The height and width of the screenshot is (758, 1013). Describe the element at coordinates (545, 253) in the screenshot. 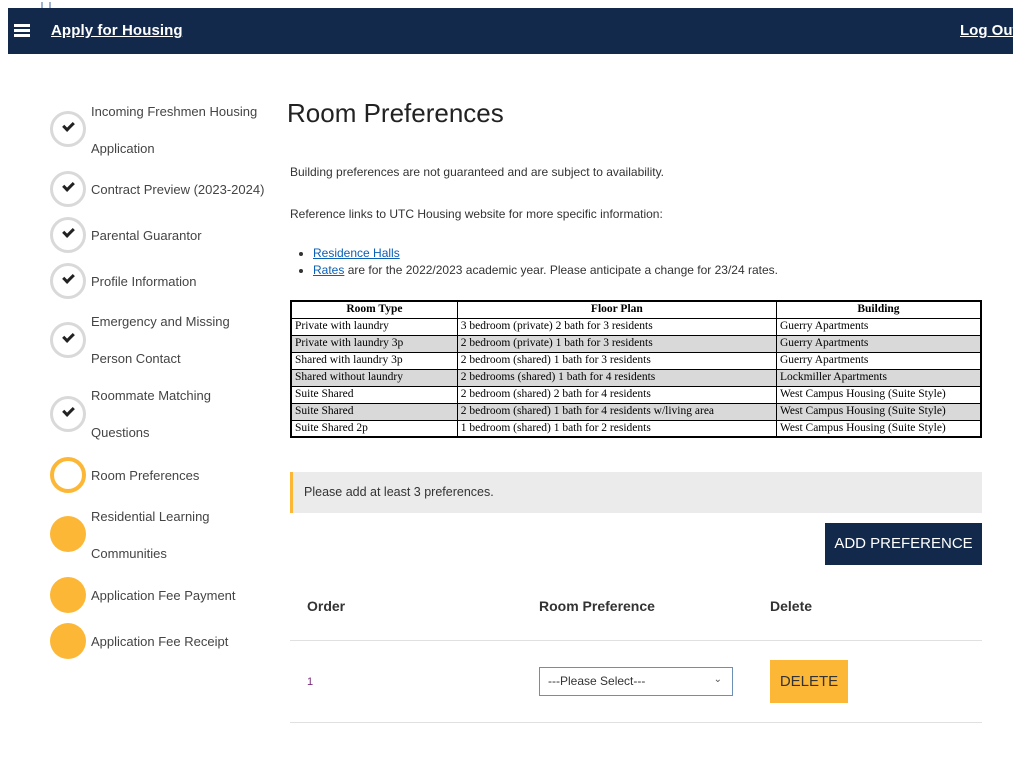

I see `list-item: Residence Halls` at that location.